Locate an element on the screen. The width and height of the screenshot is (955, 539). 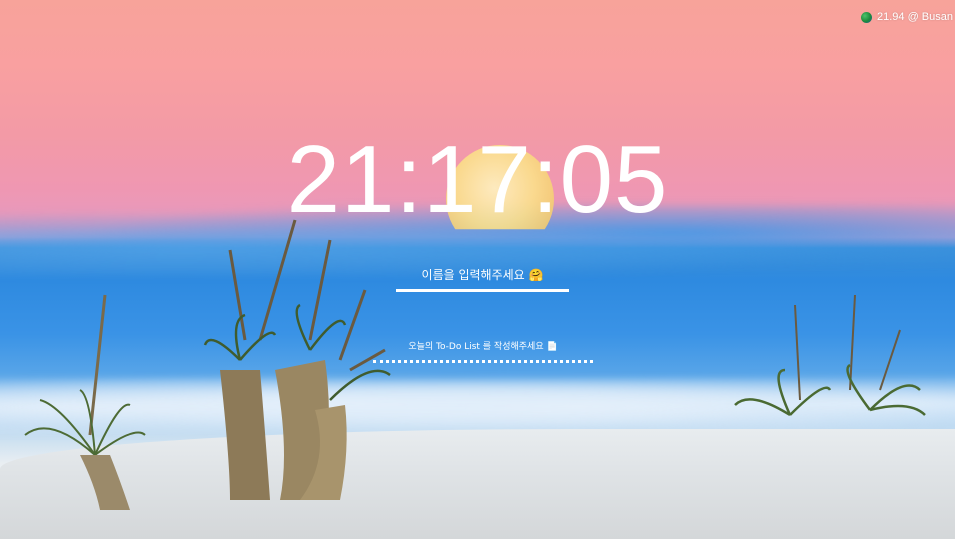
weather-widget: 21.94 @ Busan is located at coordinates (907, 17).